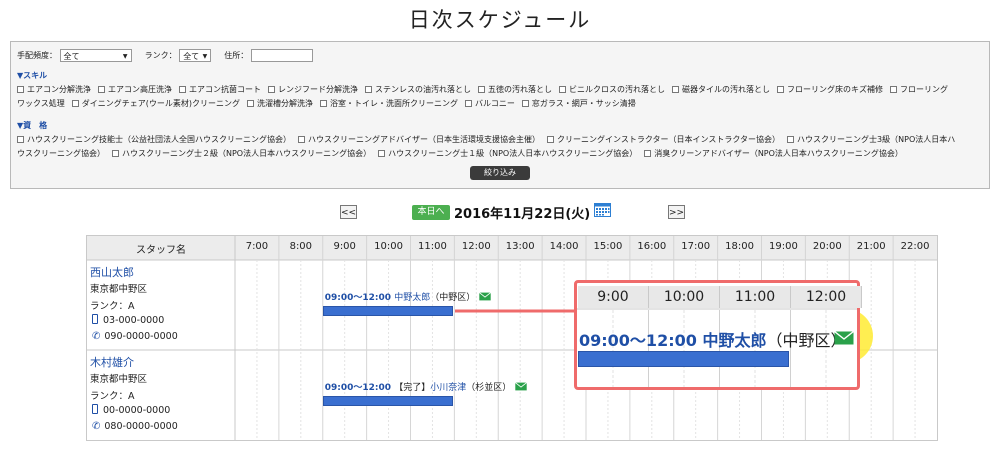 The image size is (1000, 460). I want to click on staff-mobile: ✆ 080-0000-0000, so click(135, 426).